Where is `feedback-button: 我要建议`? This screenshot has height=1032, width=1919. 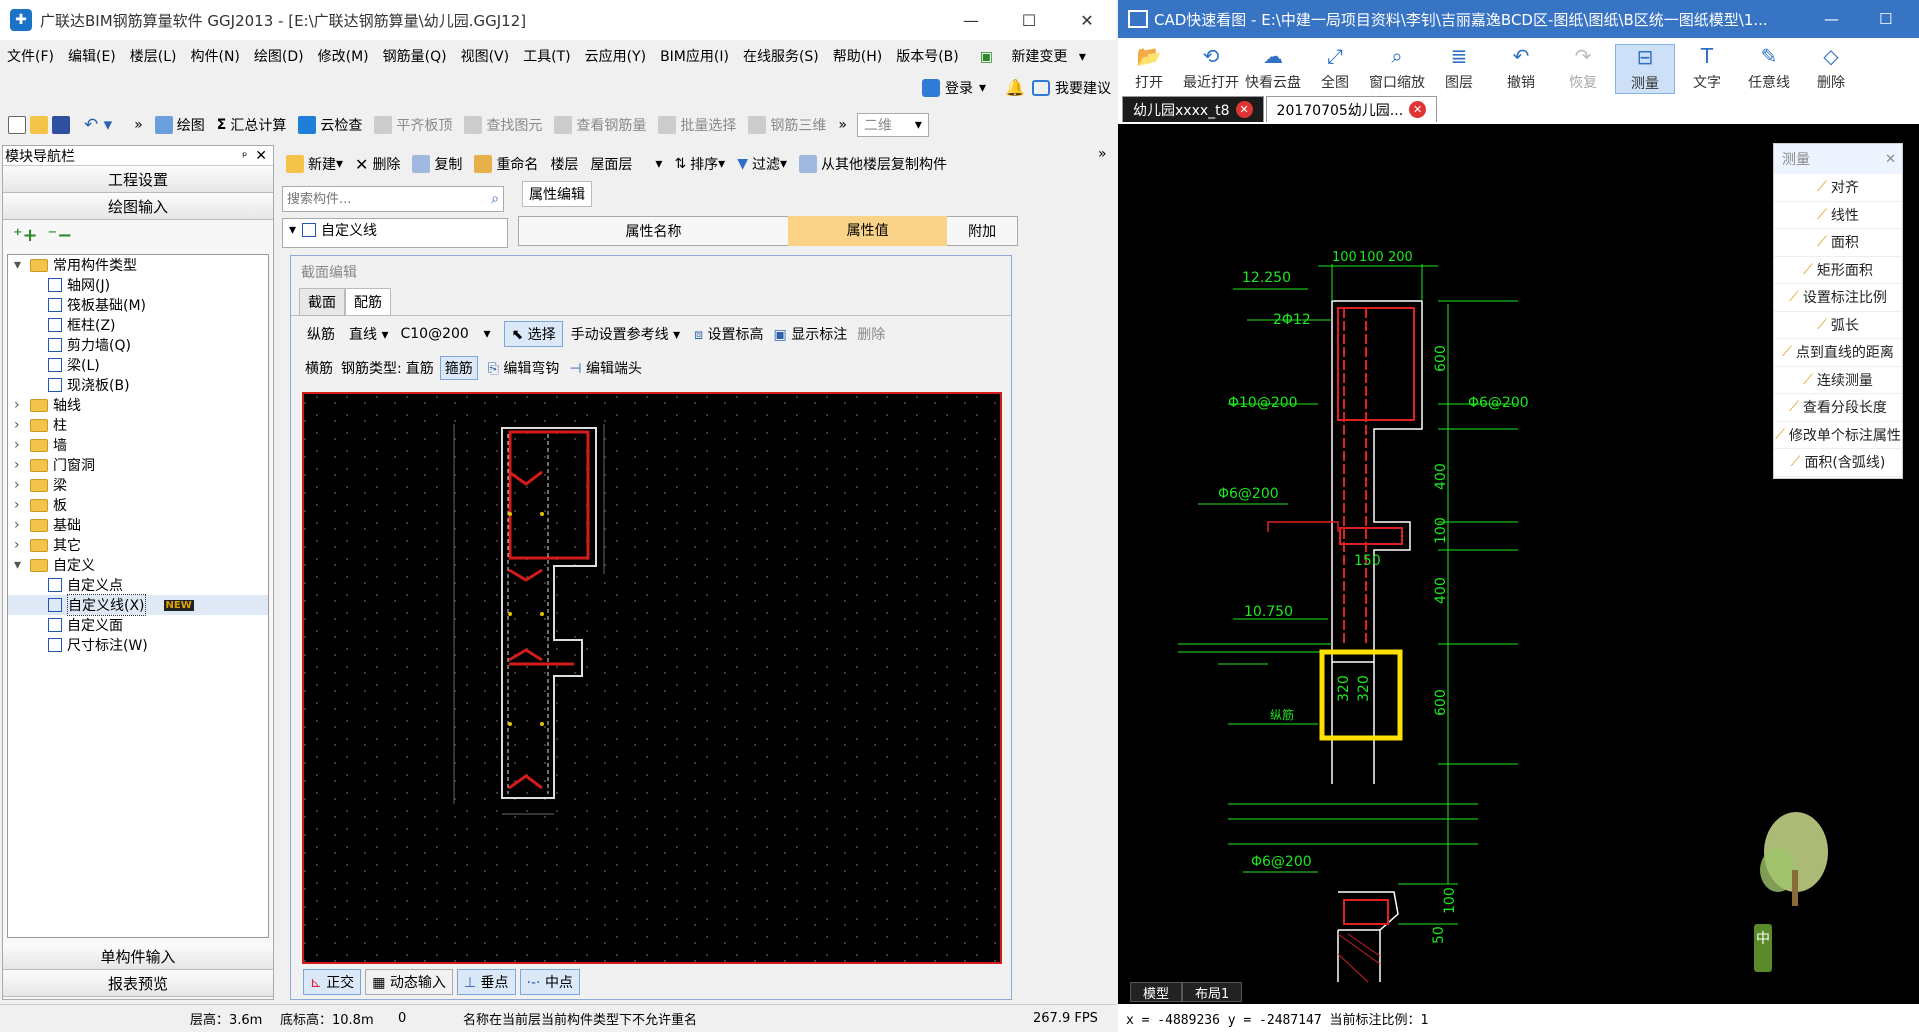 feedback-button: 我要建议 is located at coordinates (1071, 88).